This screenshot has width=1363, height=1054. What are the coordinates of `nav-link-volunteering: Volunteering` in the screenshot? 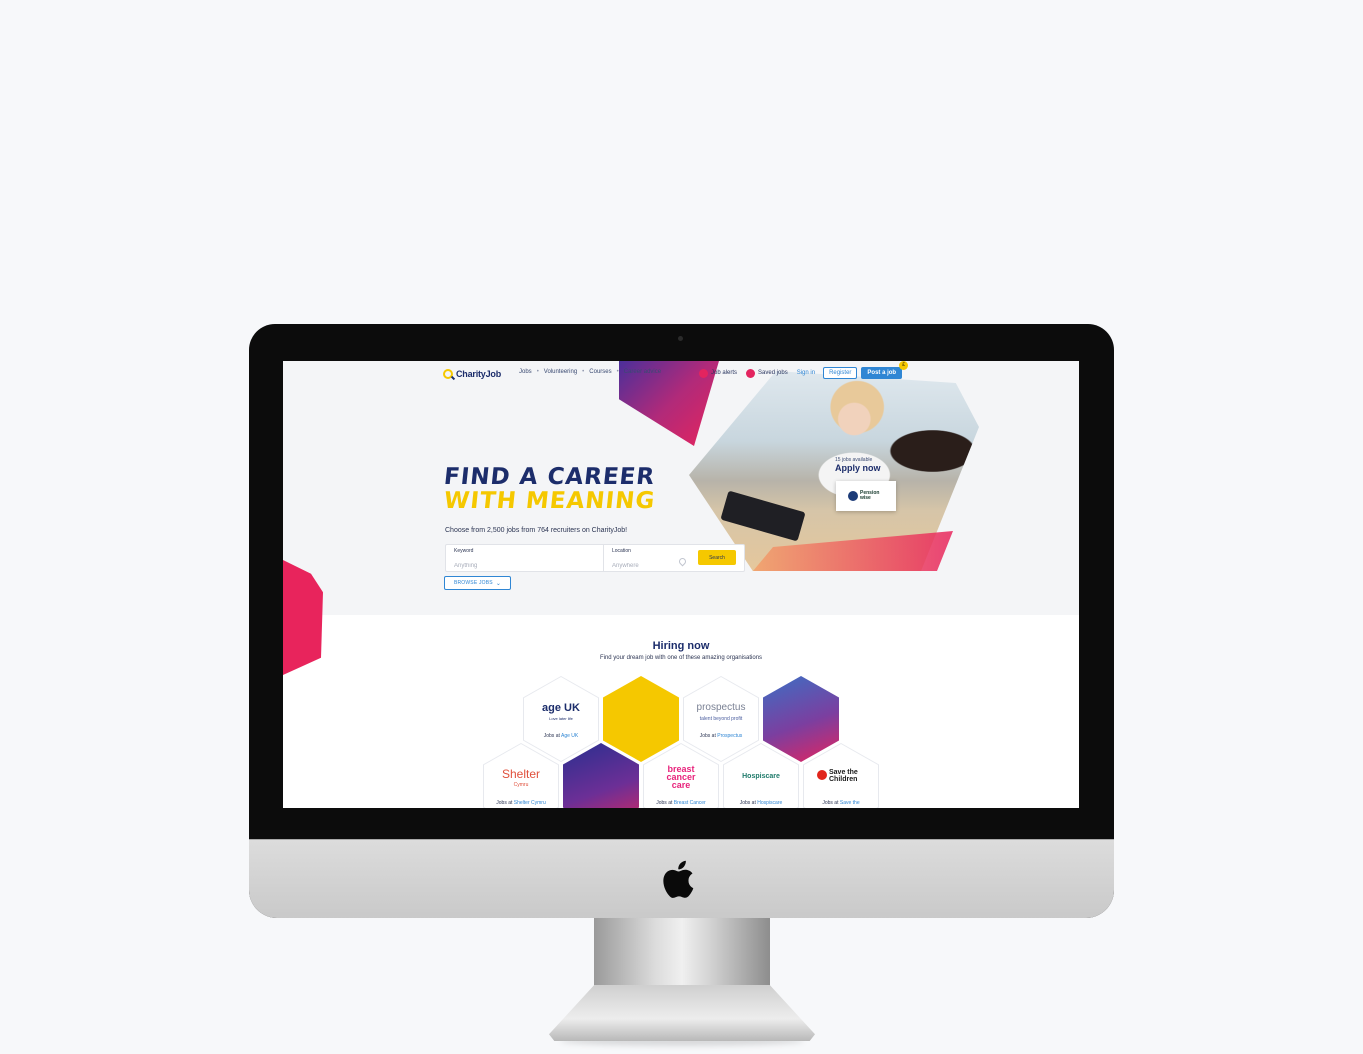 It's located at (560, 372).